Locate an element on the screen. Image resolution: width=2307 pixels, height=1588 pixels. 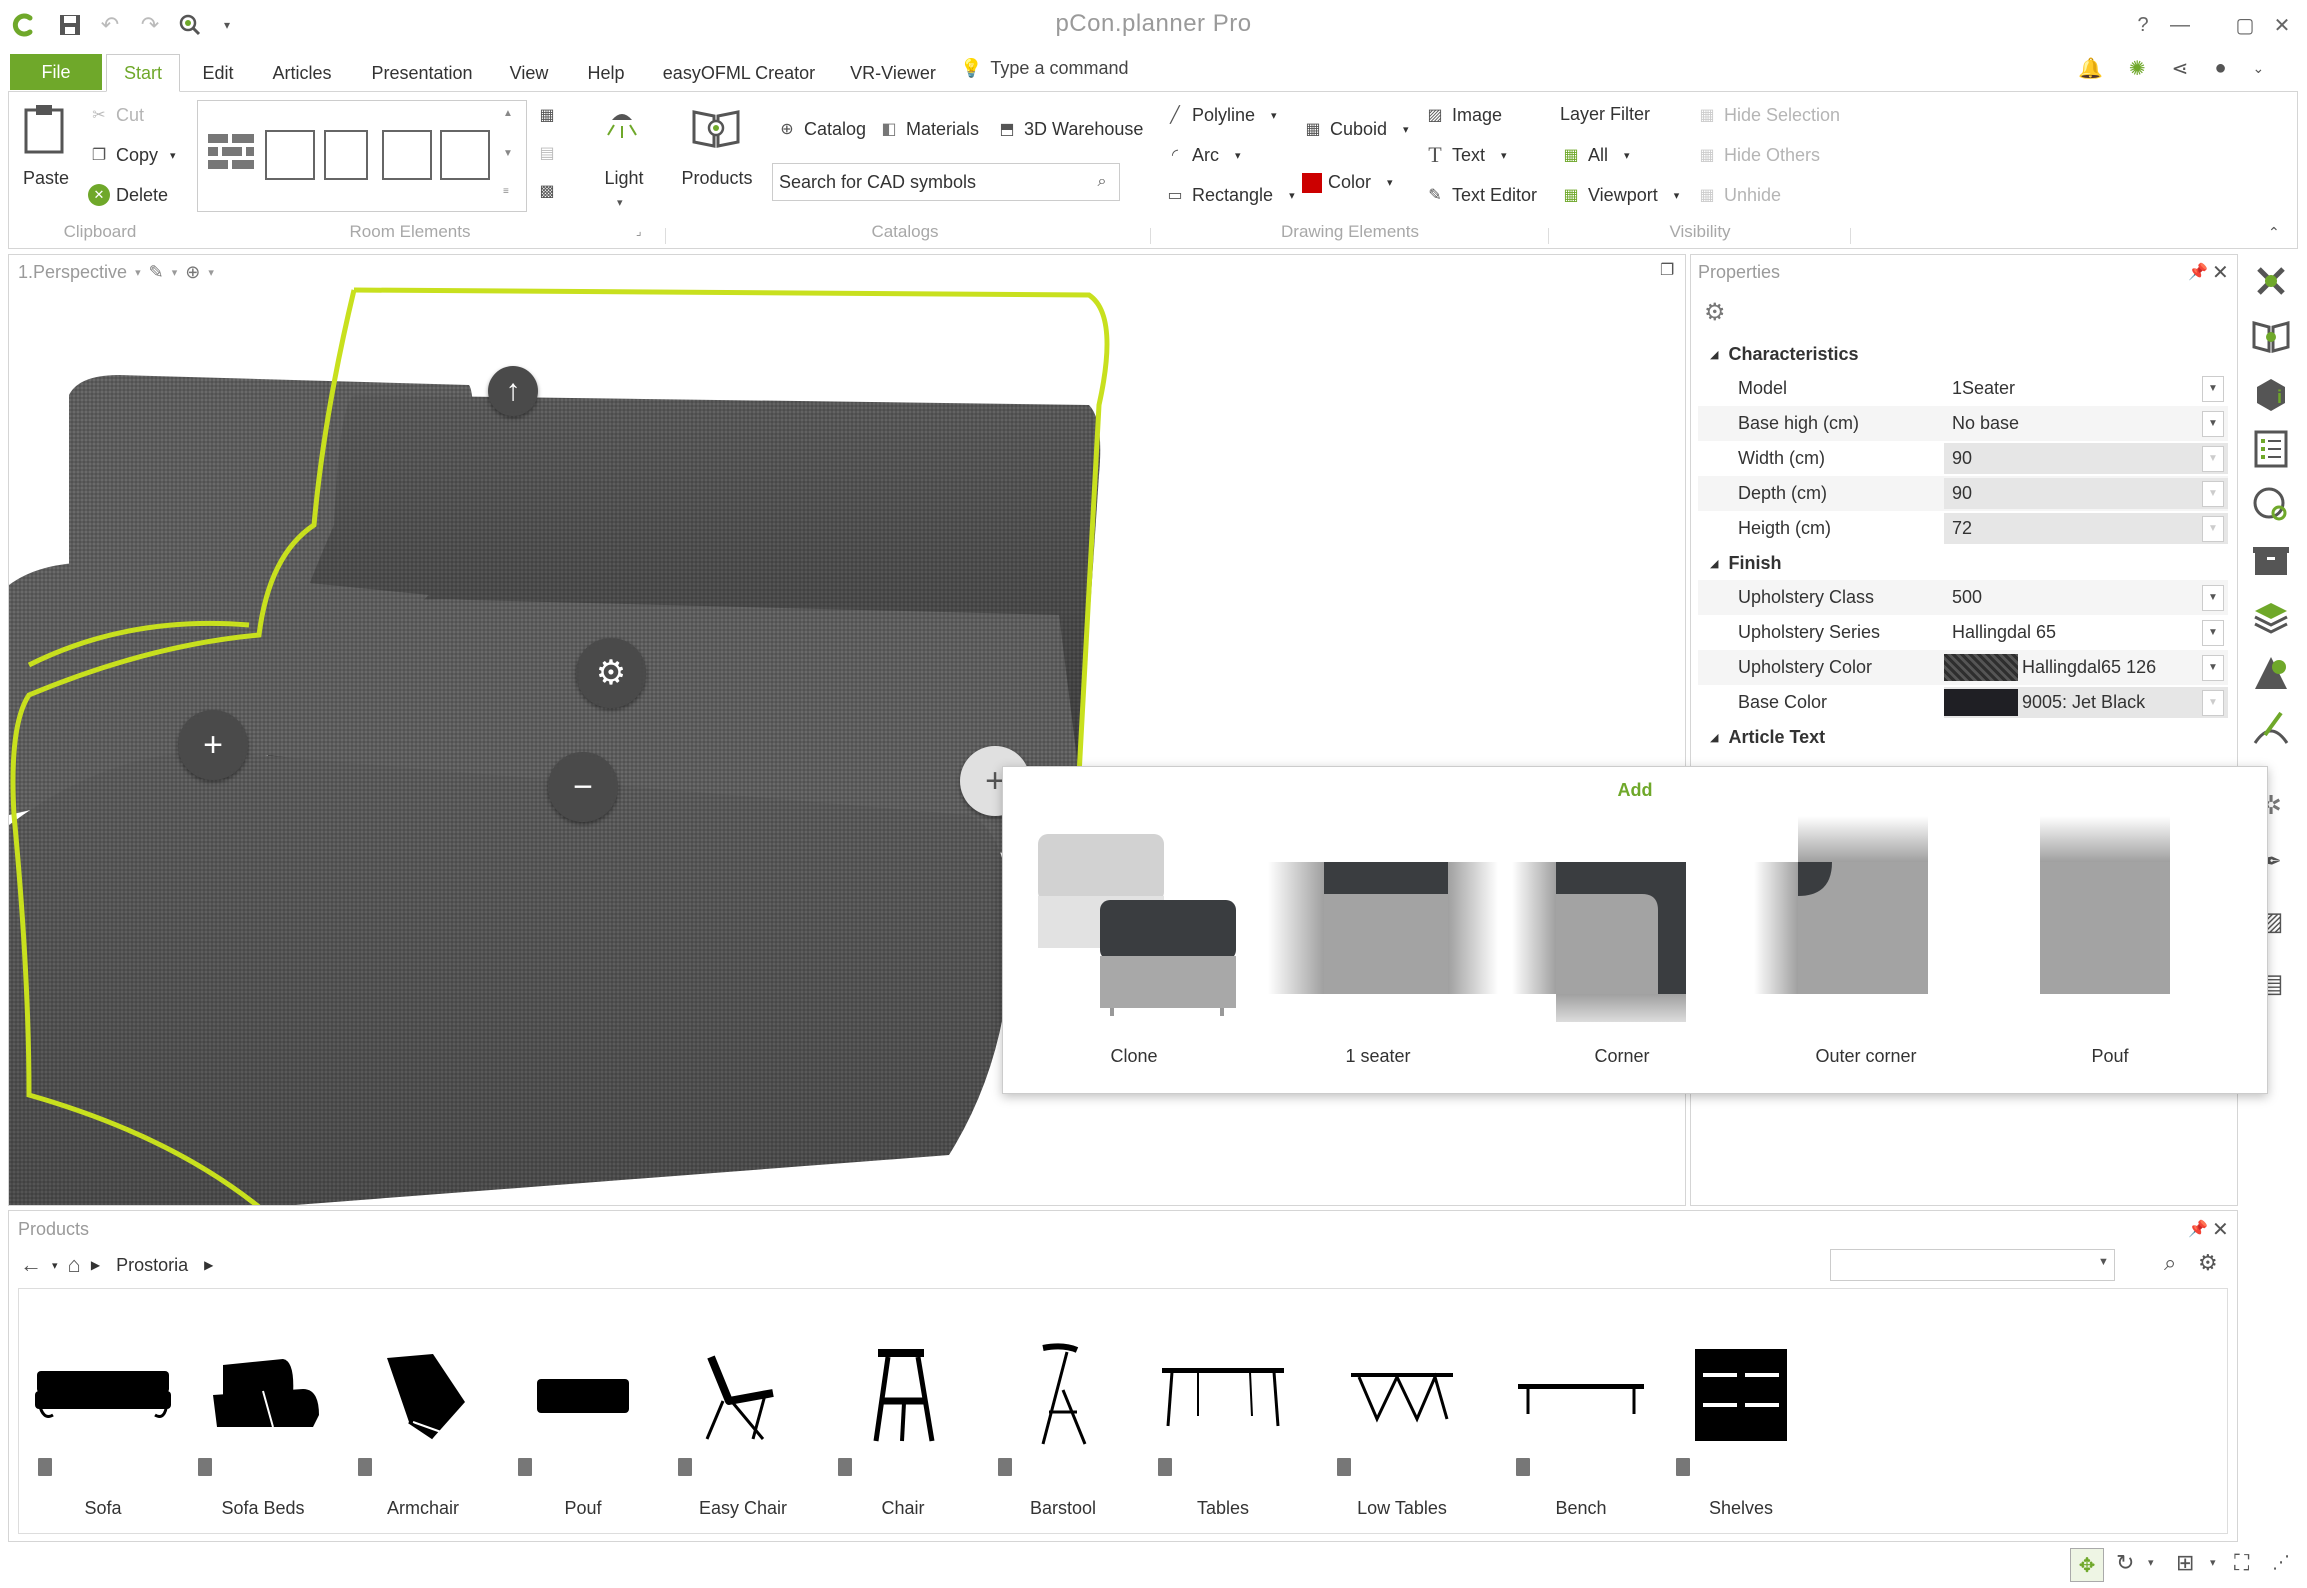
cut-button: ✂ Cut is located at coordinates (116, 115).